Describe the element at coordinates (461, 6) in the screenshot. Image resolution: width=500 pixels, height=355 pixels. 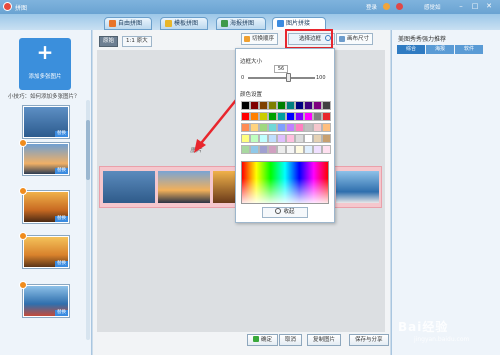
I see `minimize-button: –` at that location.